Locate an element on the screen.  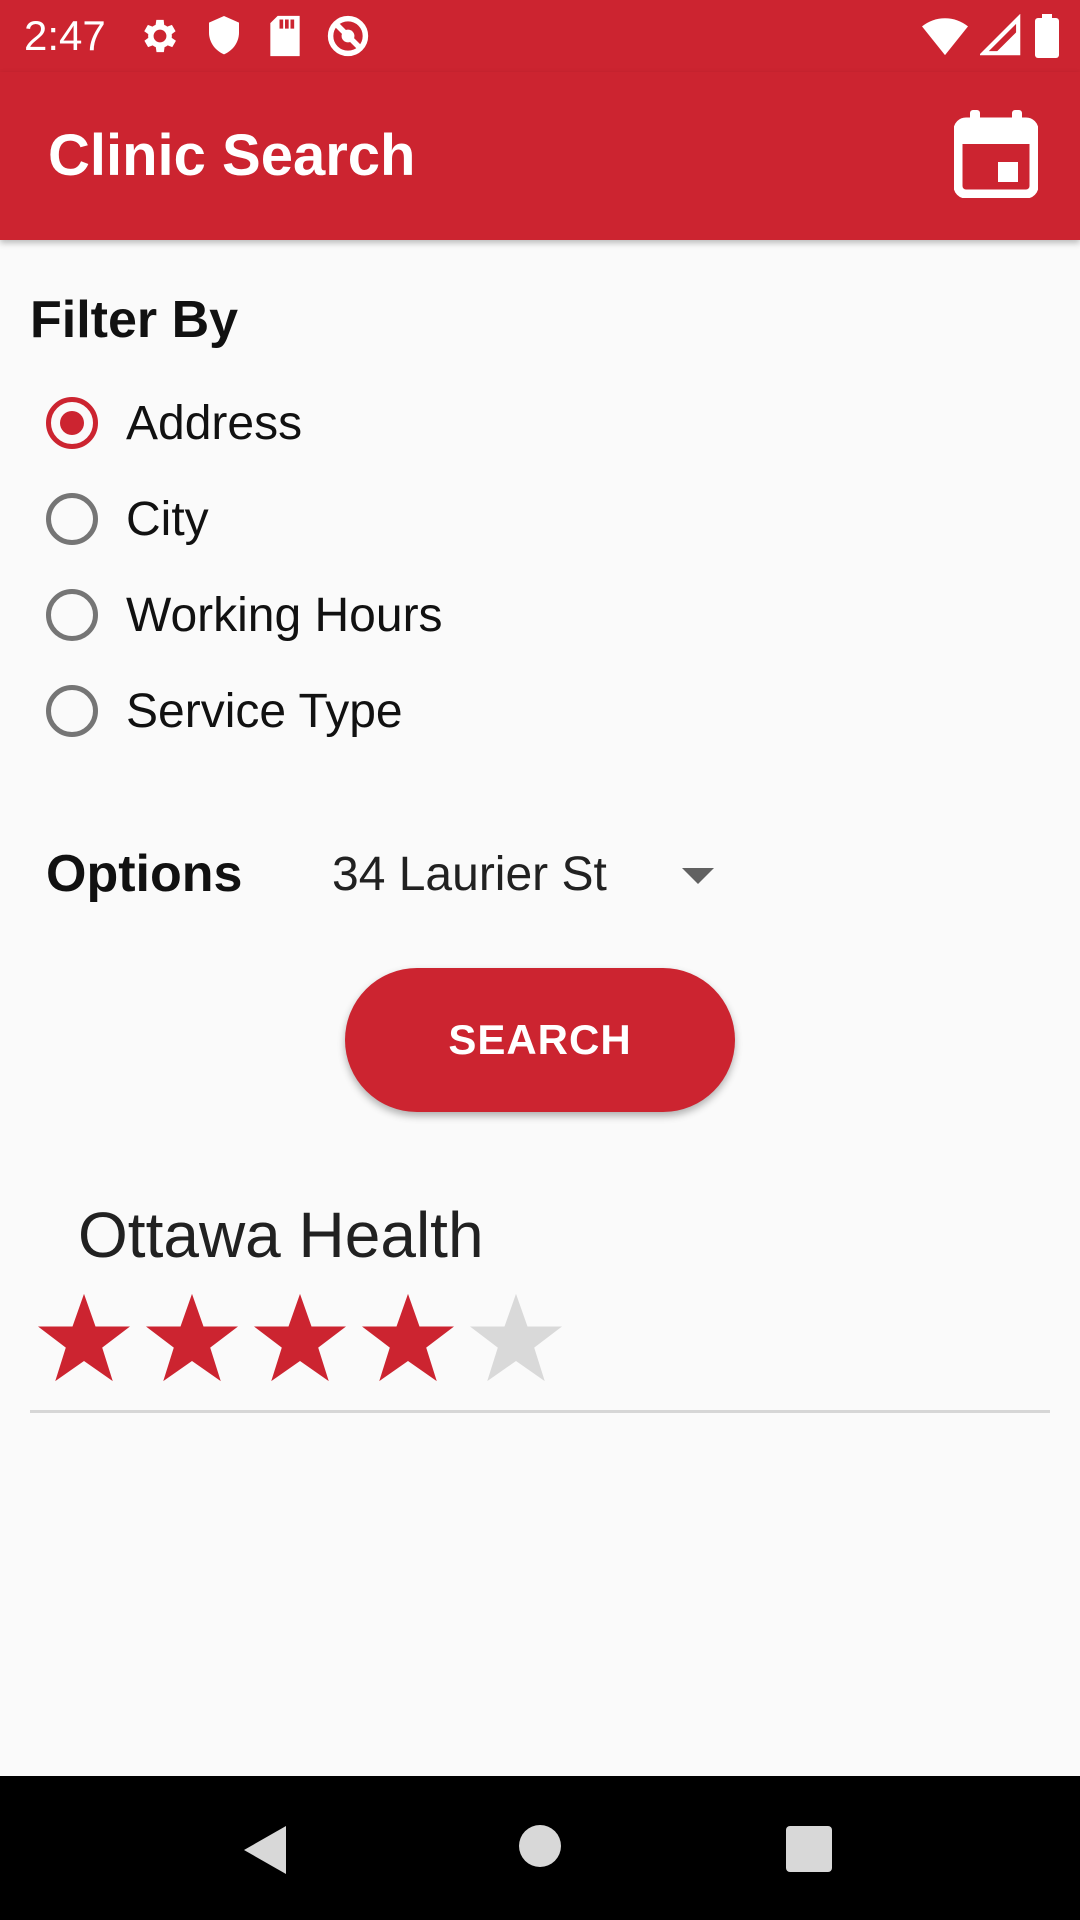
radio-label: Working Hours is located at coordinates (284, 615).